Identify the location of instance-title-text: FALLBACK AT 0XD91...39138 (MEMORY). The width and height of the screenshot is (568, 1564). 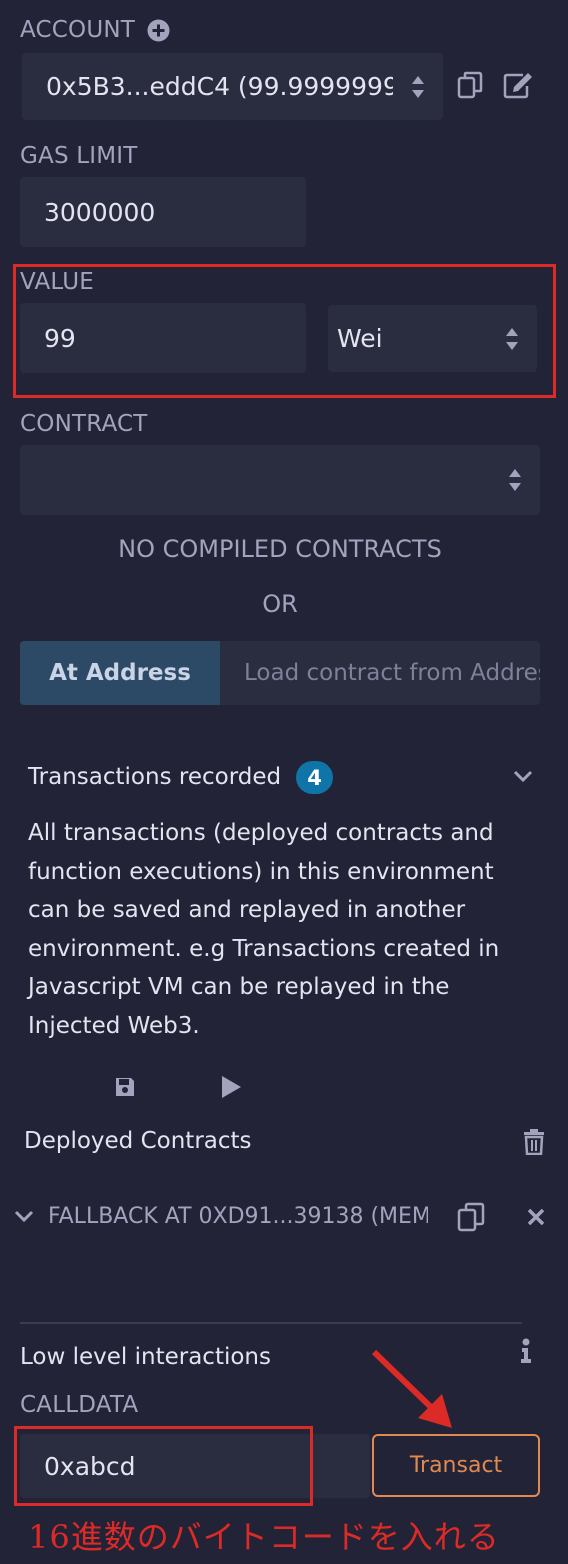
(238, 1216).